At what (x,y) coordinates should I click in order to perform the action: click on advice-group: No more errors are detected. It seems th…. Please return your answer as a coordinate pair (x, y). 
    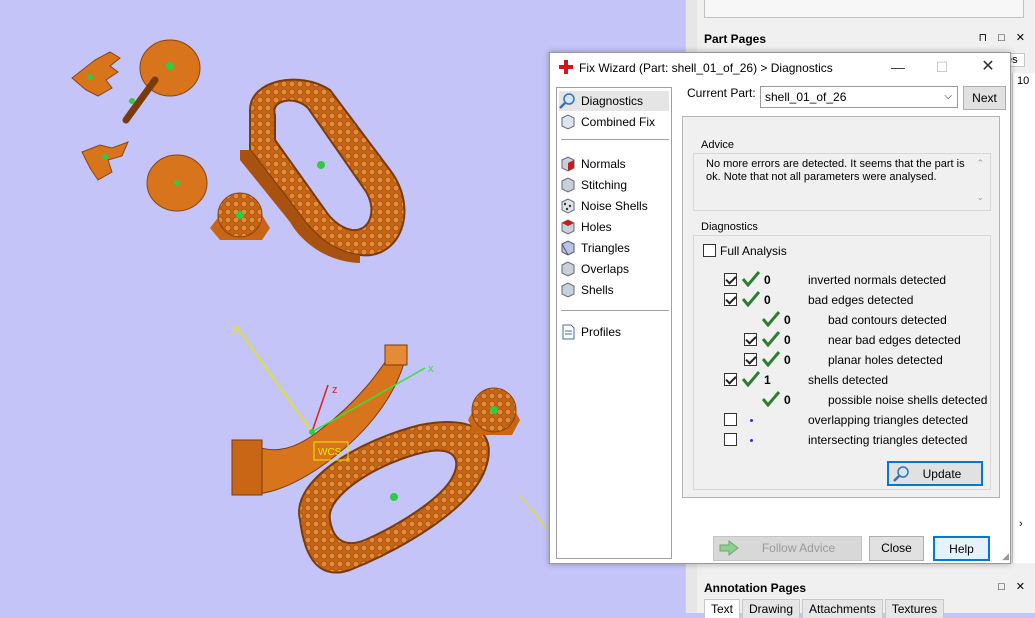
    Looking at the image, I should click on (842, 182).